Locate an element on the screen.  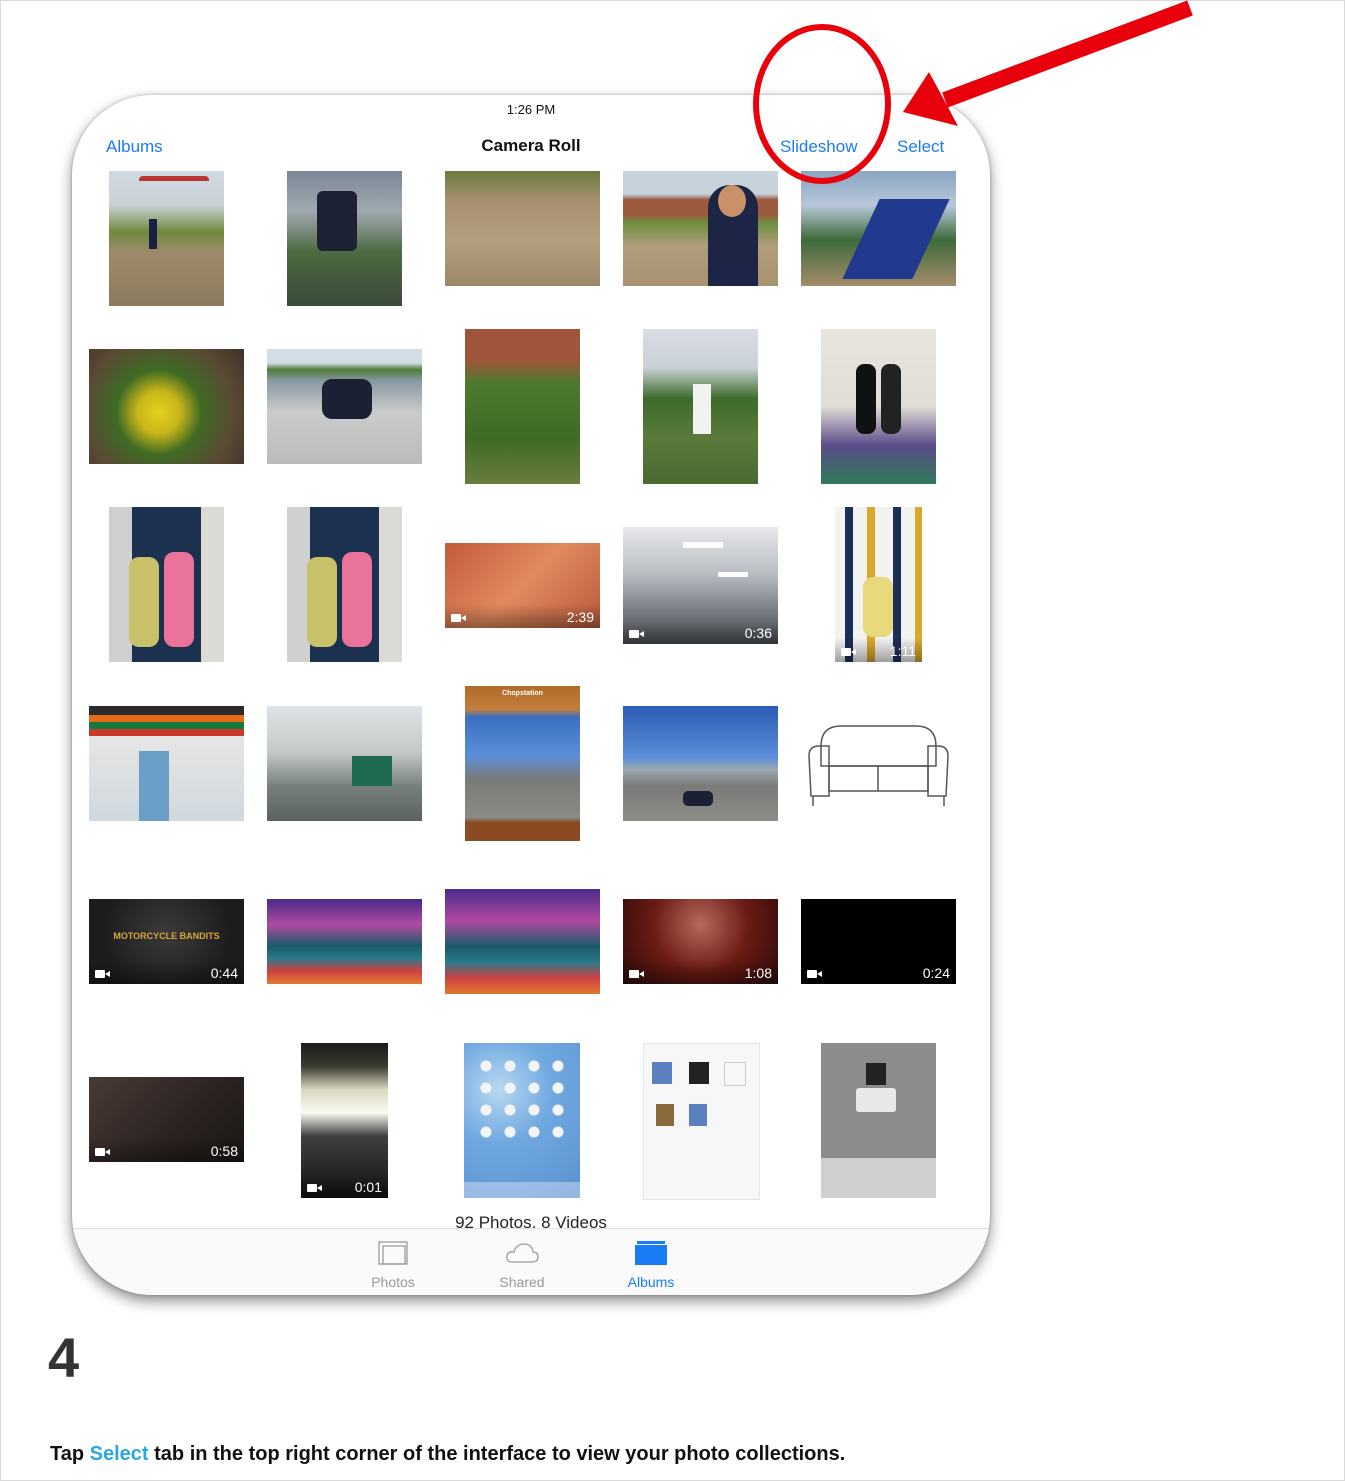
sofa-drawing is located at coordinates (878, 763).